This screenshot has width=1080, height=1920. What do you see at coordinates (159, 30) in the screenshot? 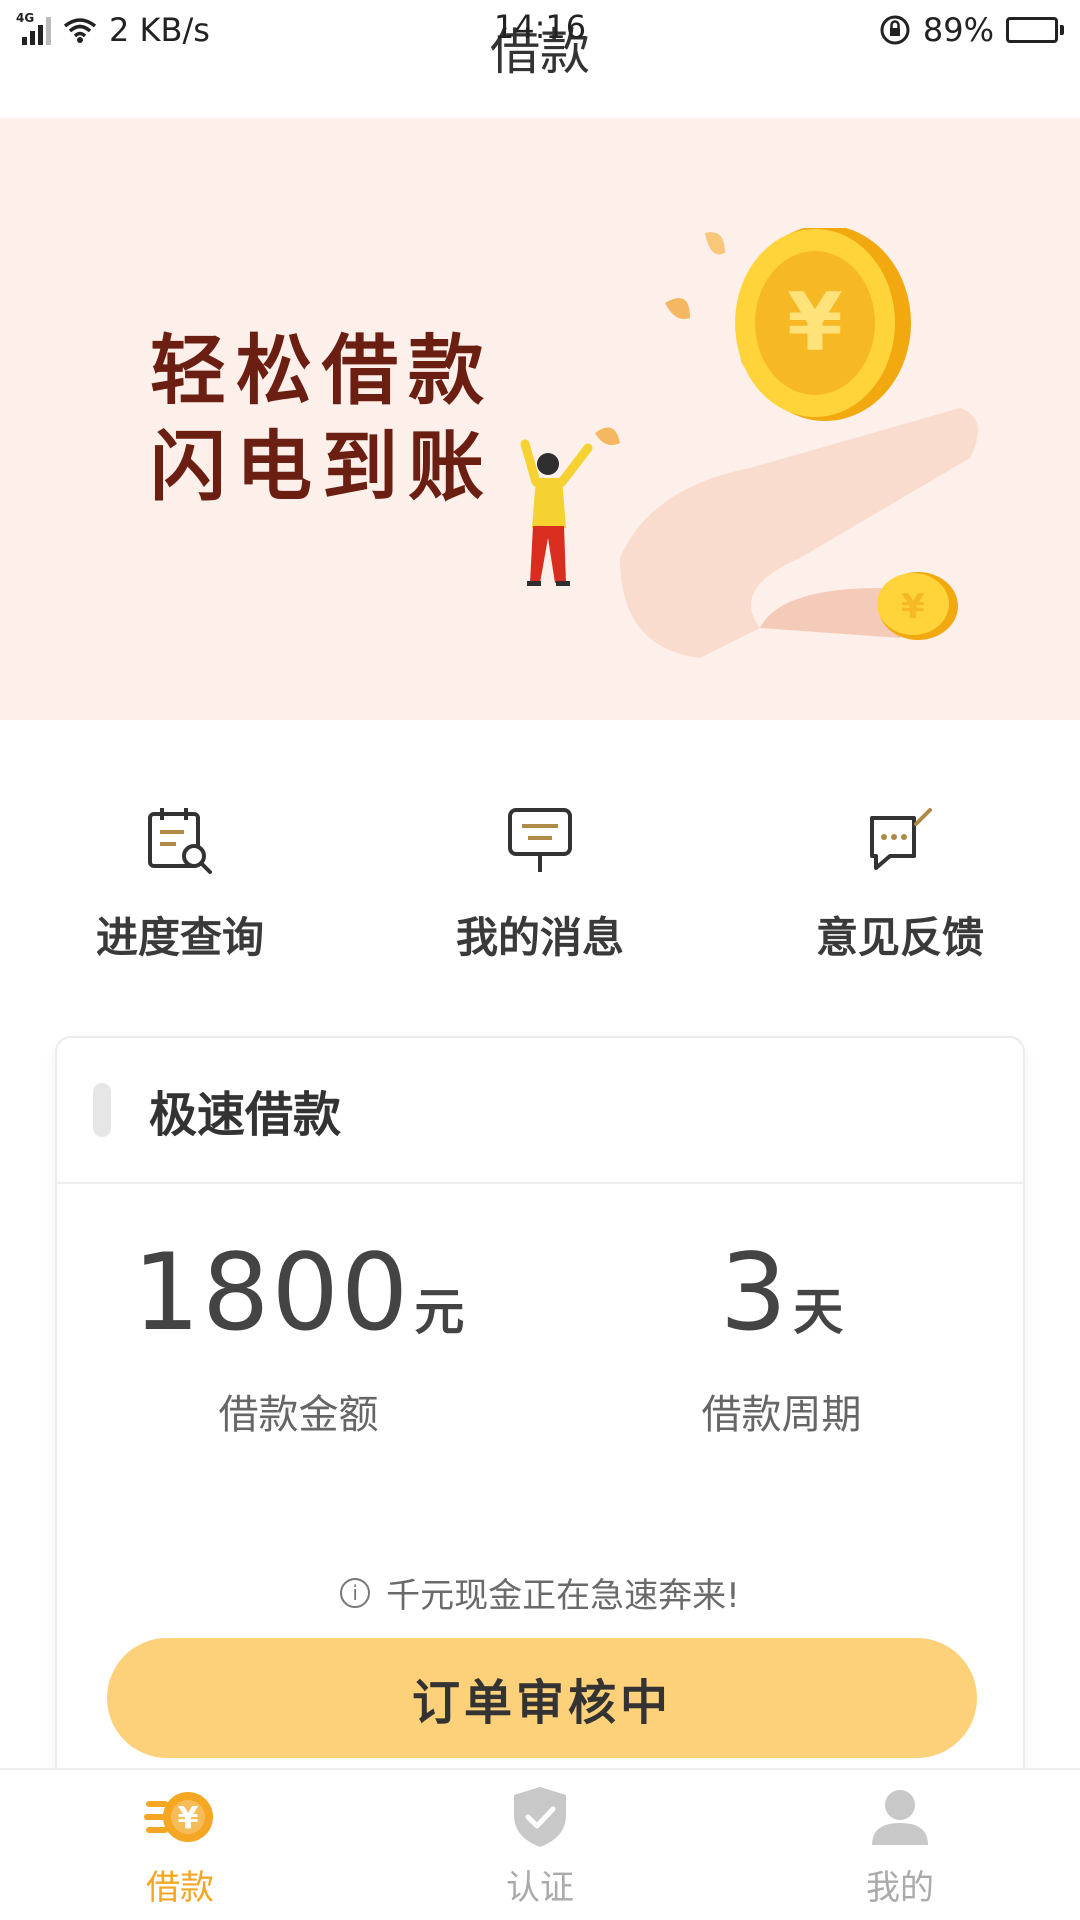
I see `network-speed: 2 KB/s` at bounding box center [159, 30].